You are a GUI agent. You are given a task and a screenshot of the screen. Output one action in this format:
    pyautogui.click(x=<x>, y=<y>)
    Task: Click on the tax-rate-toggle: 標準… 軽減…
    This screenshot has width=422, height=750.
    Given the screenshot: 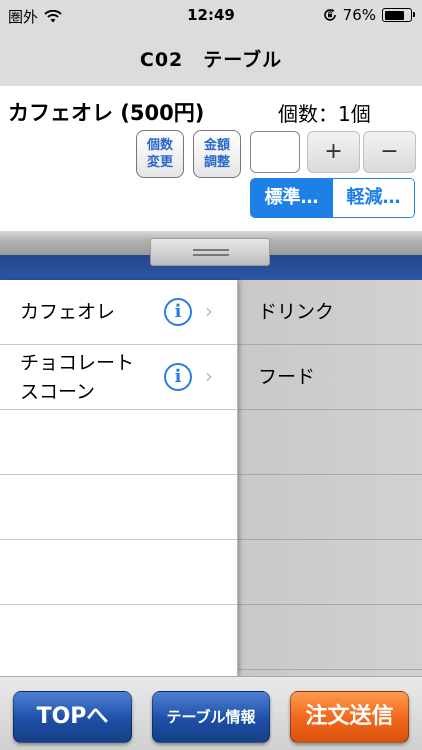 What is the action you would take?
    pyautogui.click(x=332, y=198)
    